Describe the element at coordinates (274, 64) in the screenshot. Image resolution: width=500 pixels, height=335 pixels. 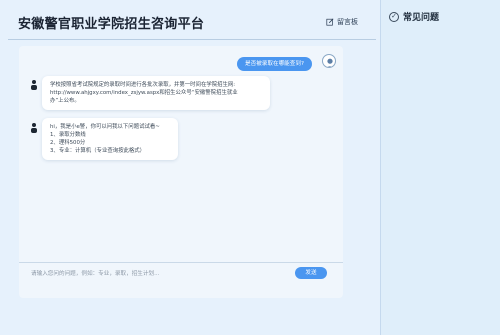
I see `user-message: 是否被录取在哪能查到?` at that location.